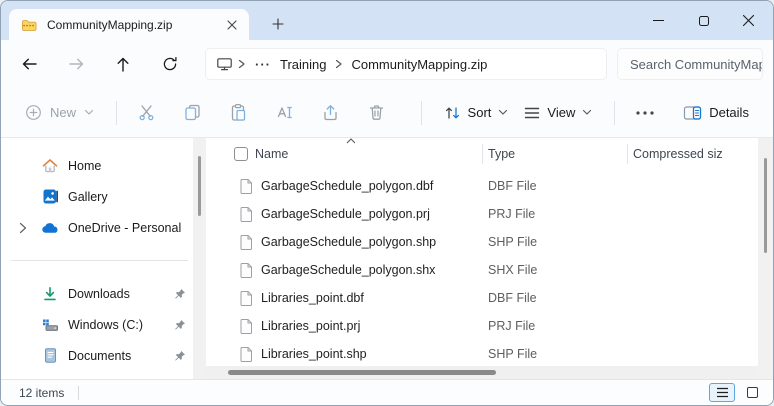 The height and width of the screenshot is (406, 774). I want to click on column-header-type: Type, so click(501, 154).